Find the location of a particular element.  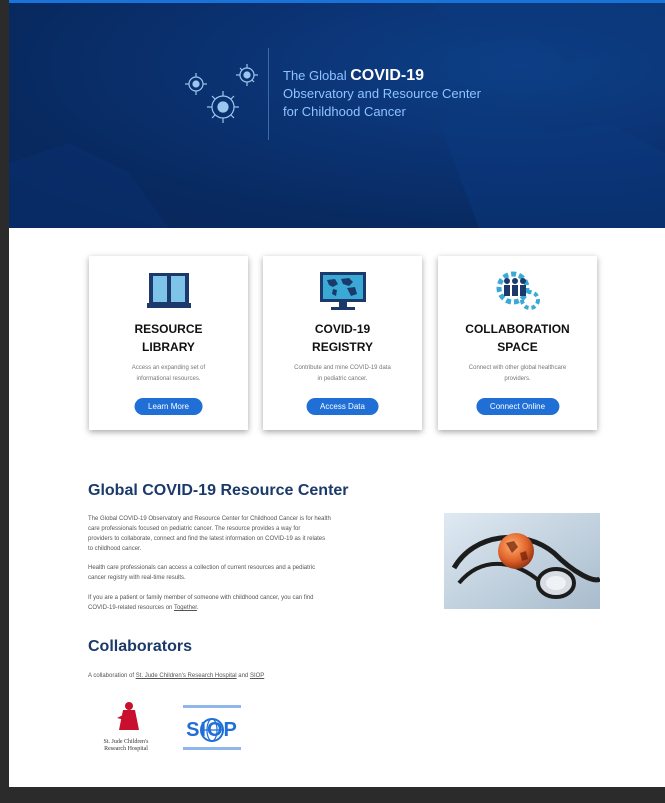

hero-title-line3: for Childhood Cancer is located at coordinates (344, 111).